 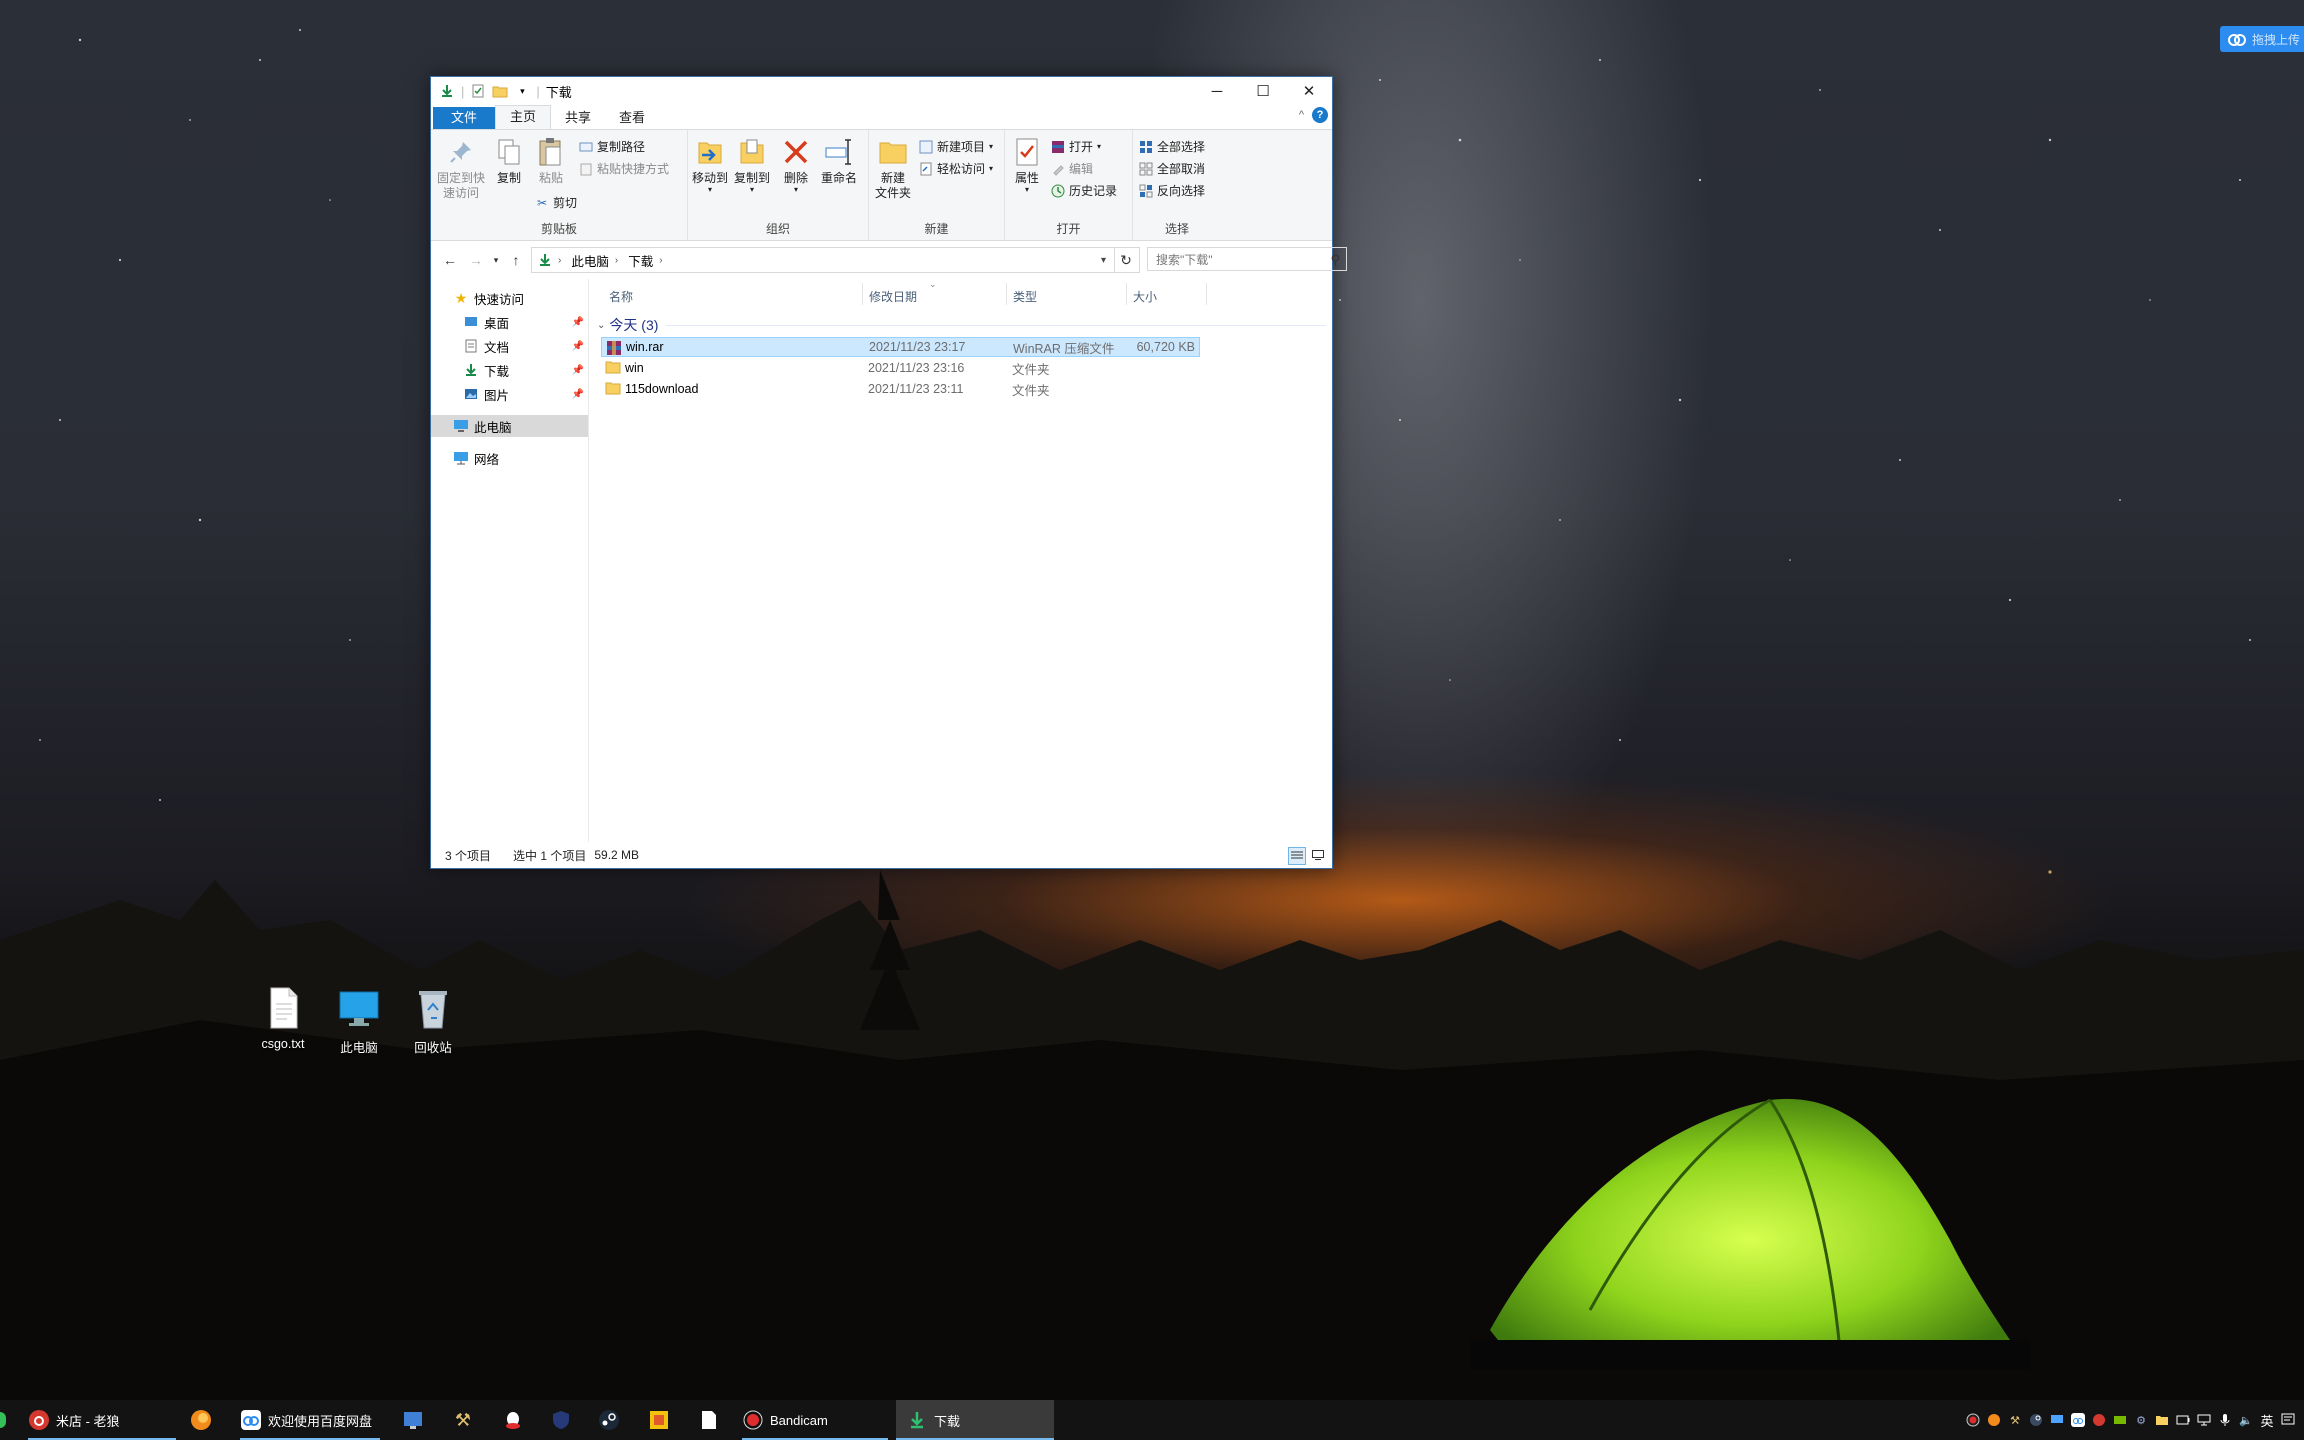 What do you see at coordinates (1263, 91) in the screenshot?
I see `maximize-button: ☐` at bounding box center [1263, 91].